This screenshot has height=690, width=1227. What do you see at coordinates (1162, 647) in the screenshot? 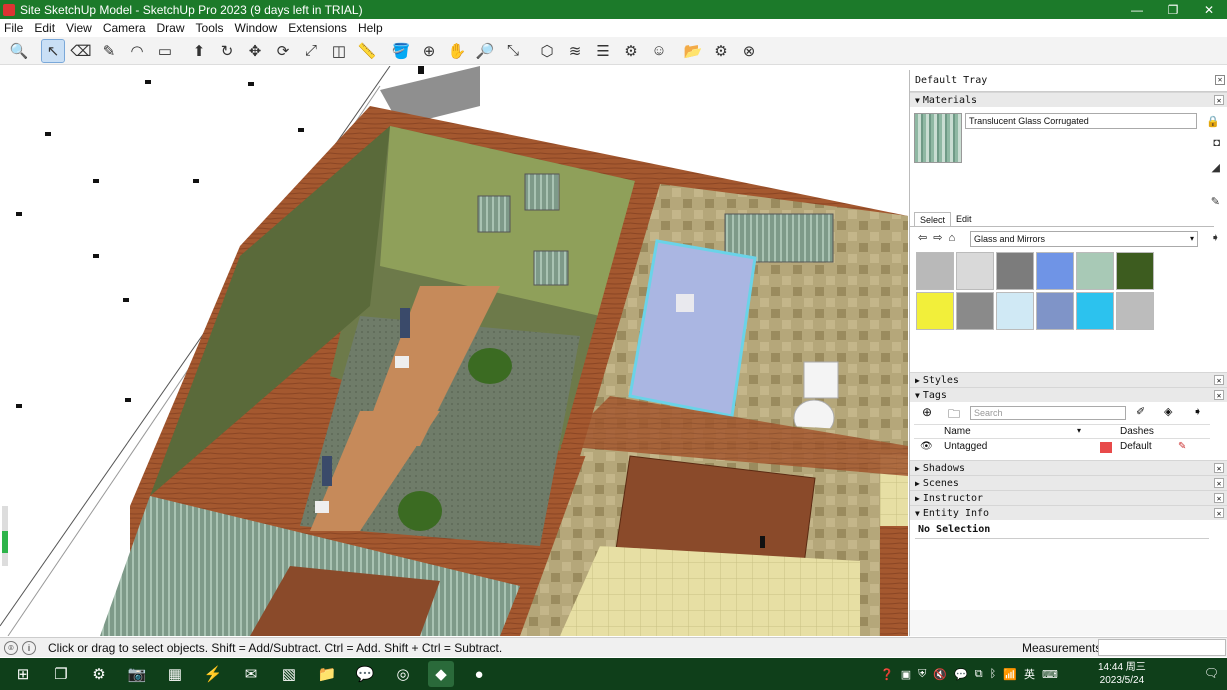
I see `measurements-input` at bounding box center [1162, 647].